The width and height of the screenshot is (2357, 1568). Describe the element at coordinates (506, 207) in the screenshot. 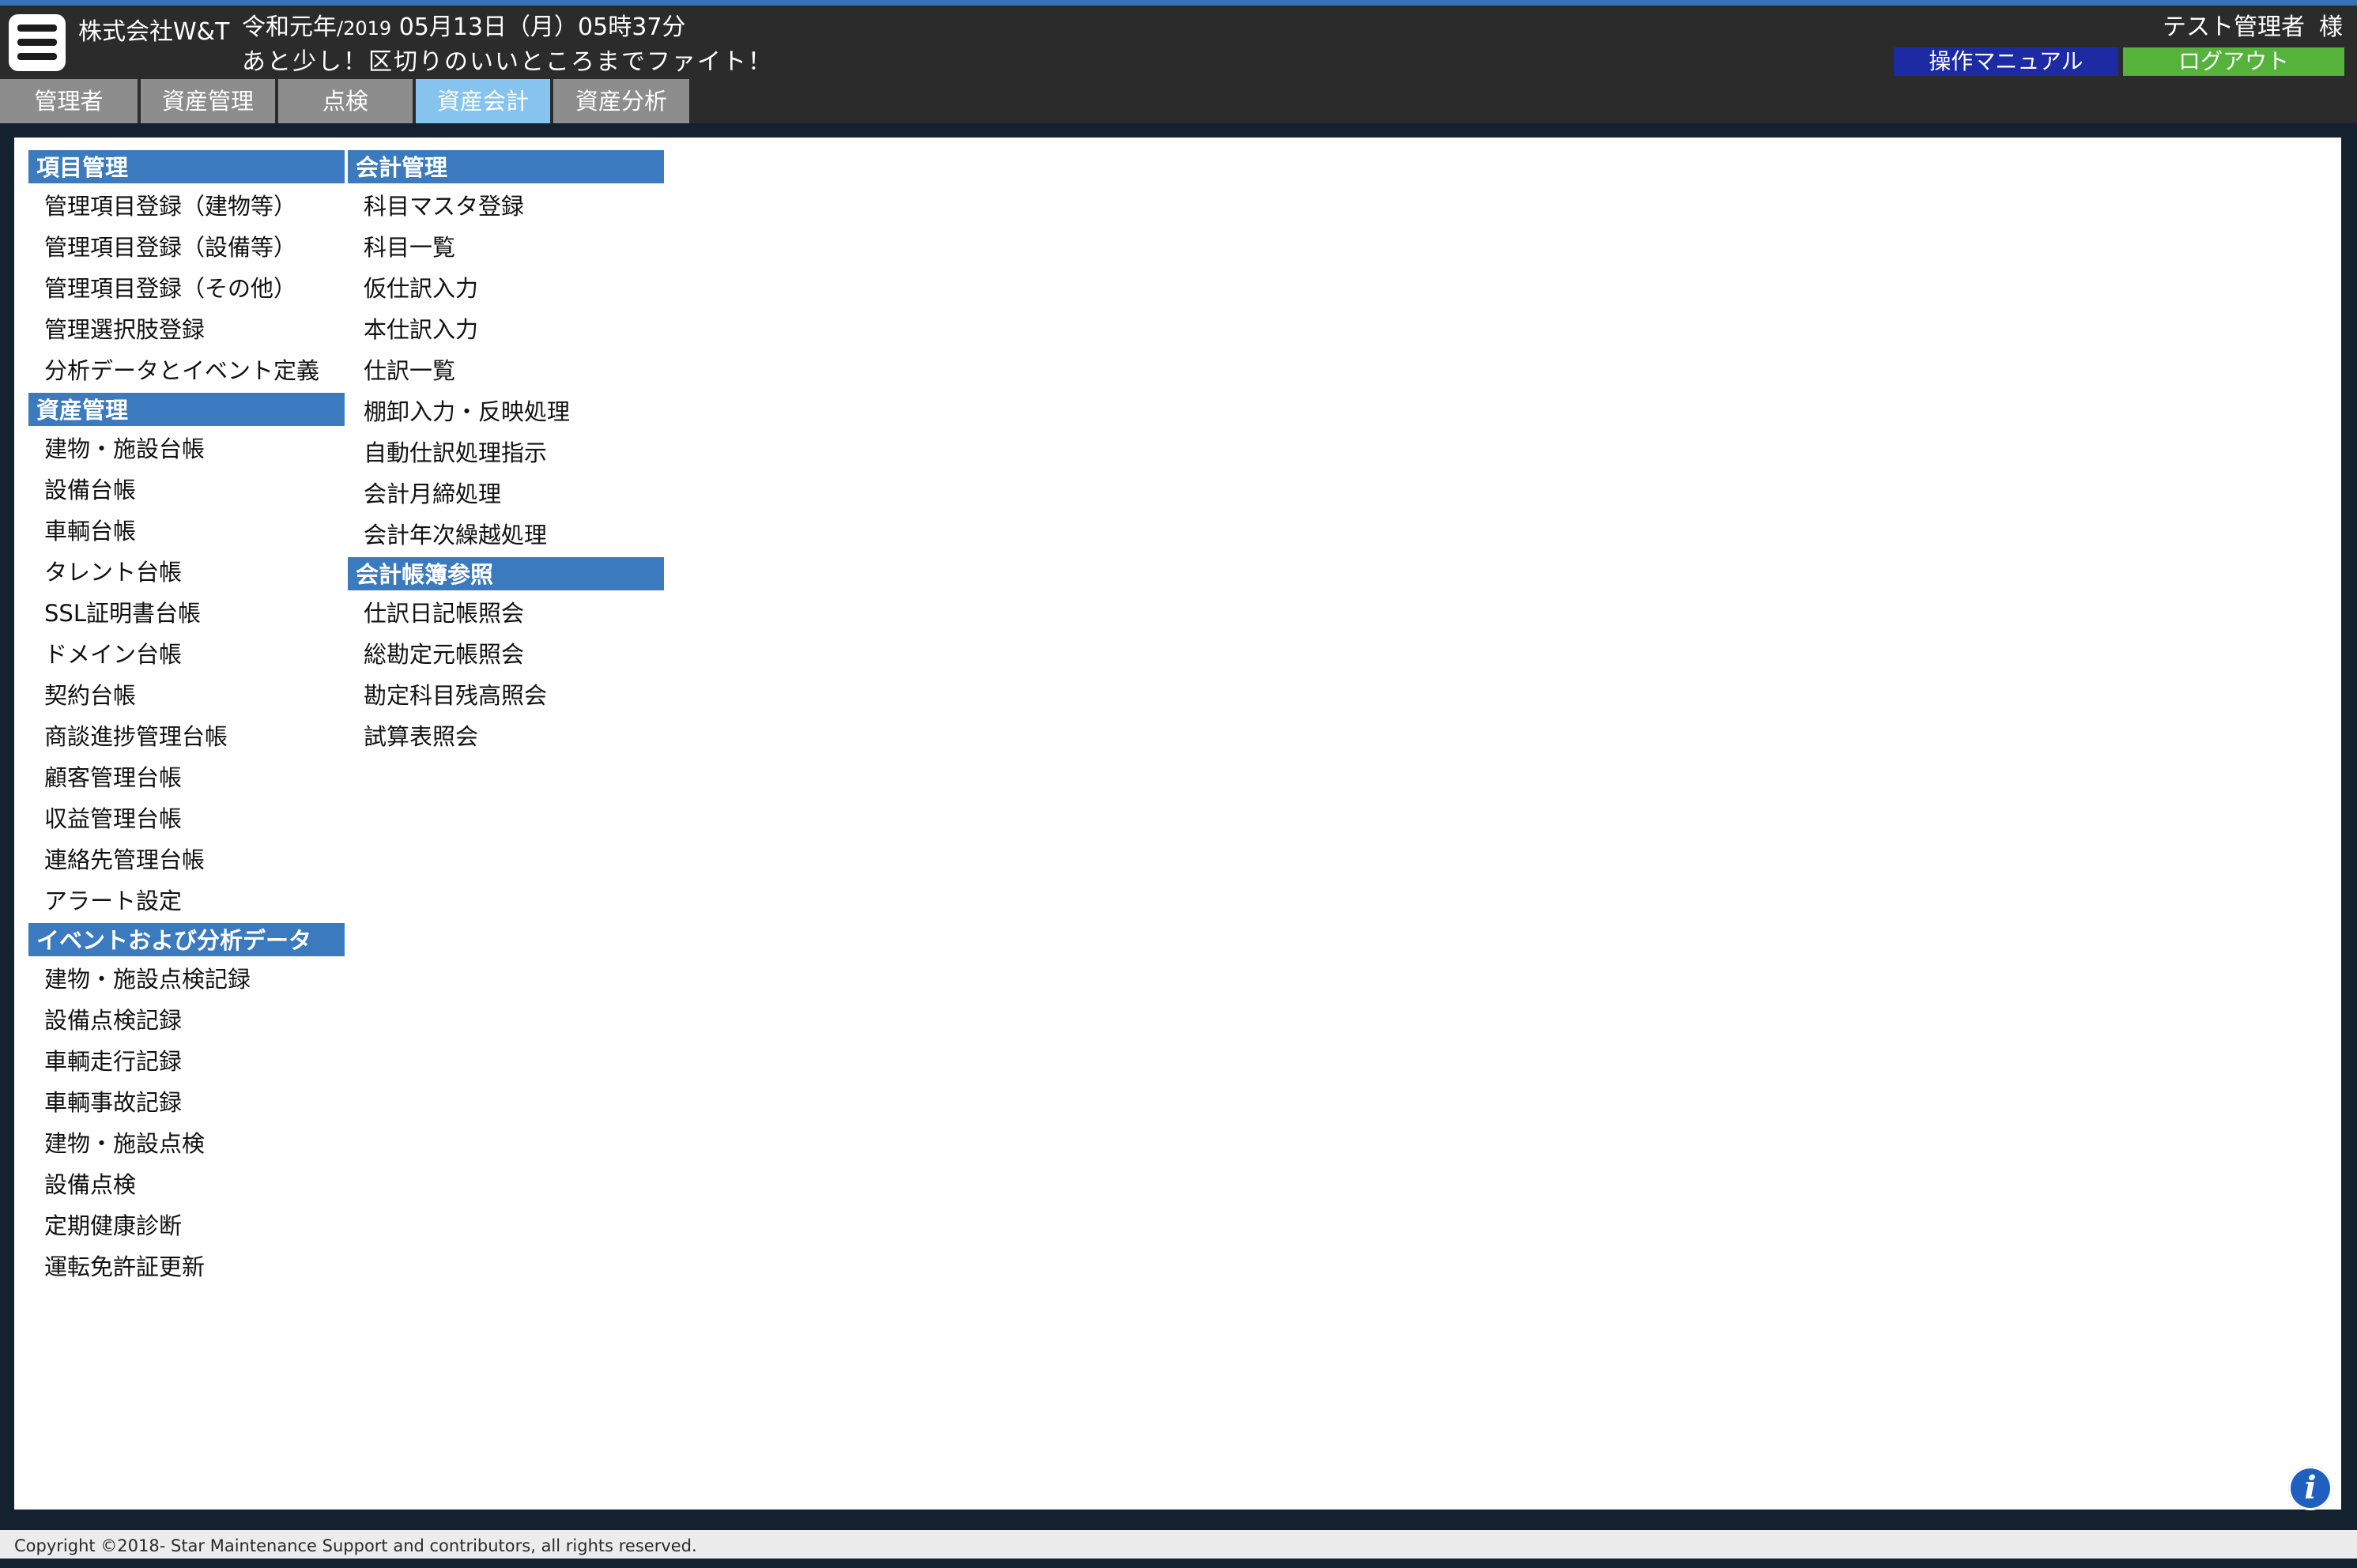

I see `menu-item-account-master: 科目マスタ登録` at that location.